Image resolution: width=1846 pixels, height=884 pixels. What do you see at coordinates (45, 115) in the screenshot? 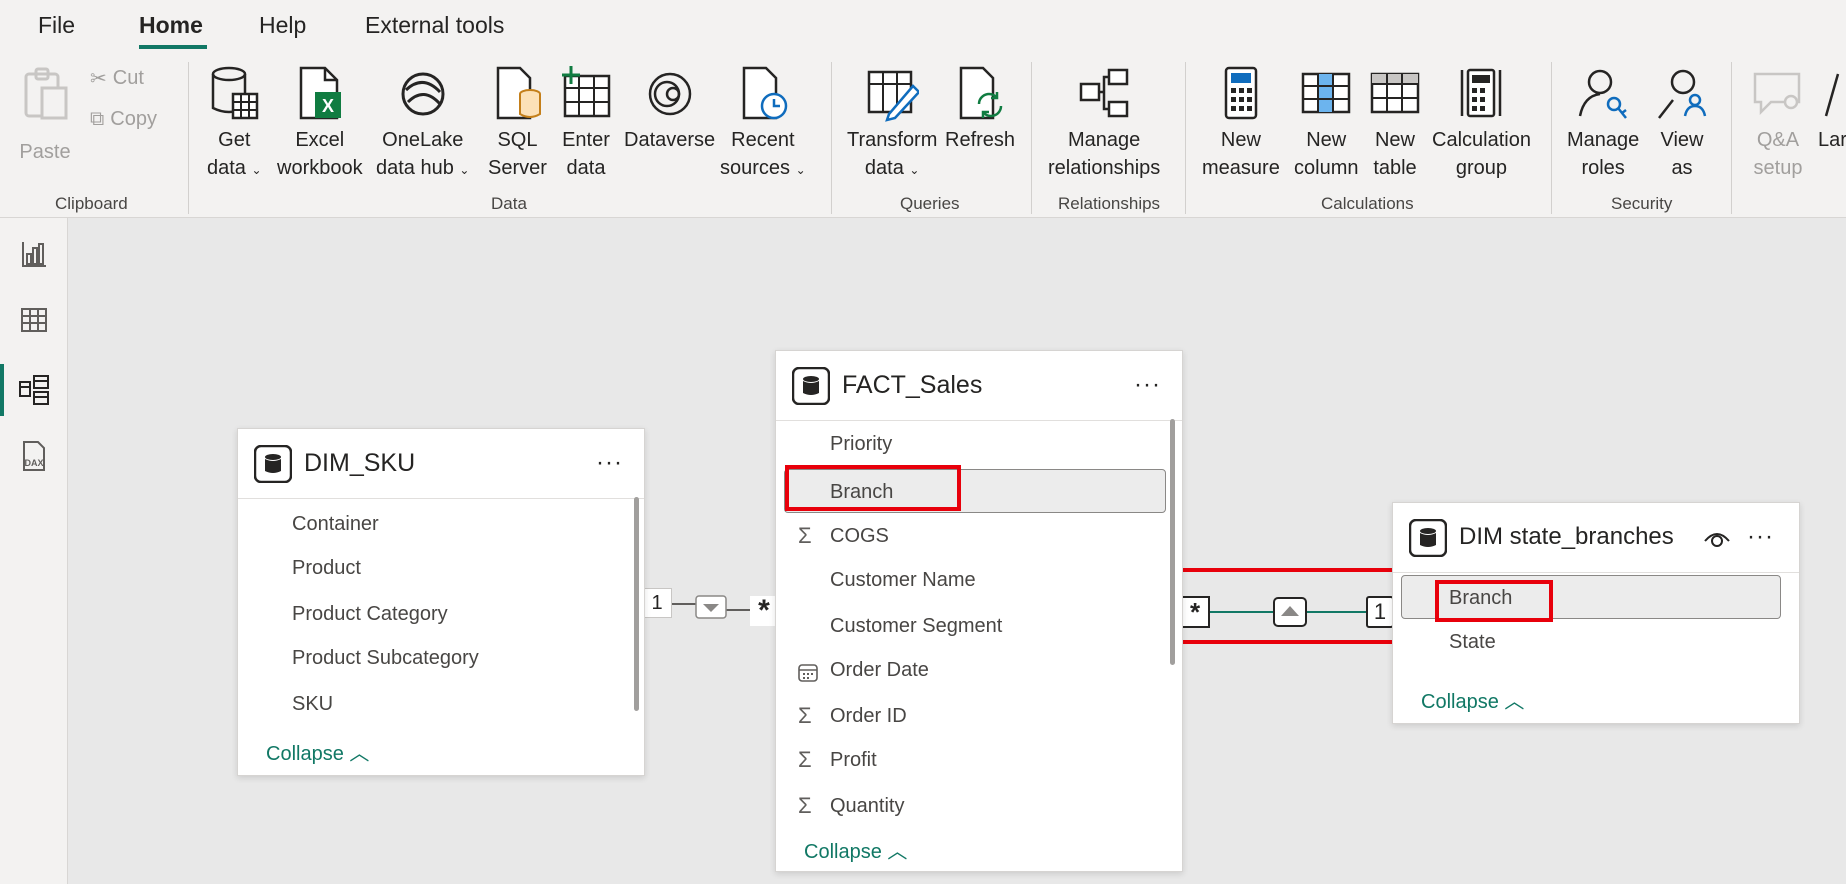
I see `paste-button: Paste` at bounding box center [45, 115].